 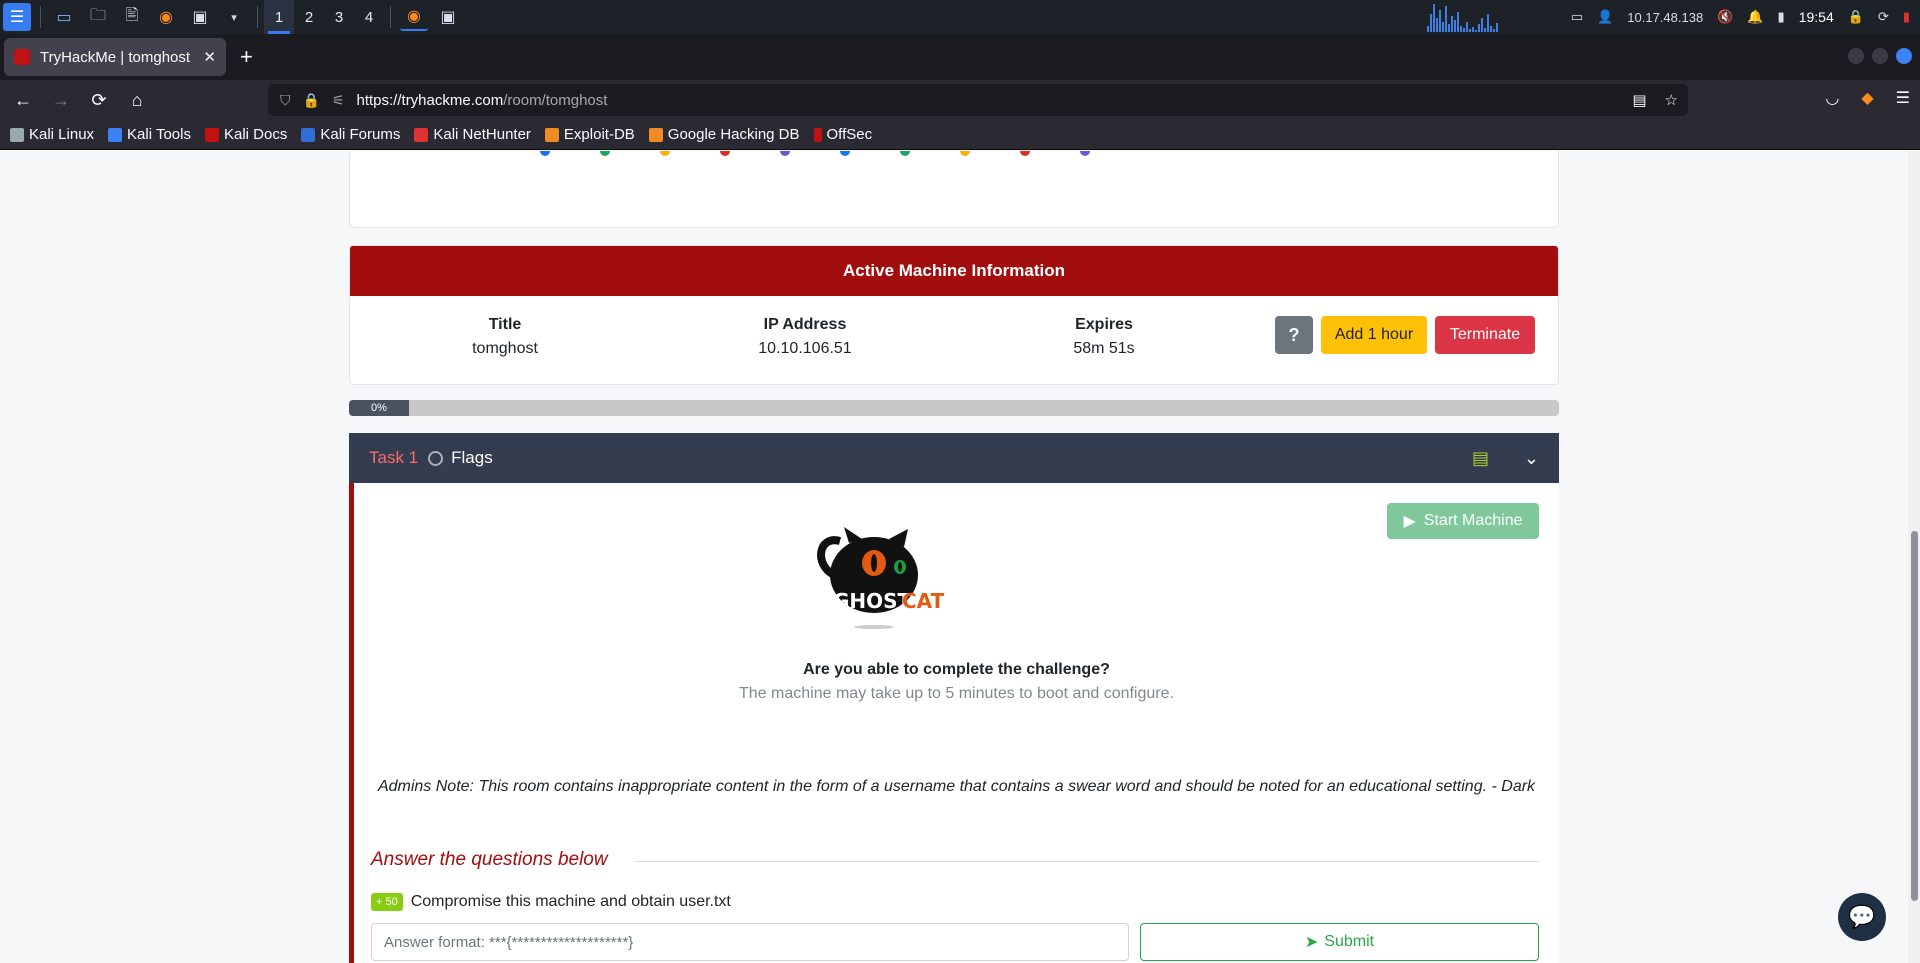 I want to click on bookmark-label: Kali Docs, so click(x=255, y=134).